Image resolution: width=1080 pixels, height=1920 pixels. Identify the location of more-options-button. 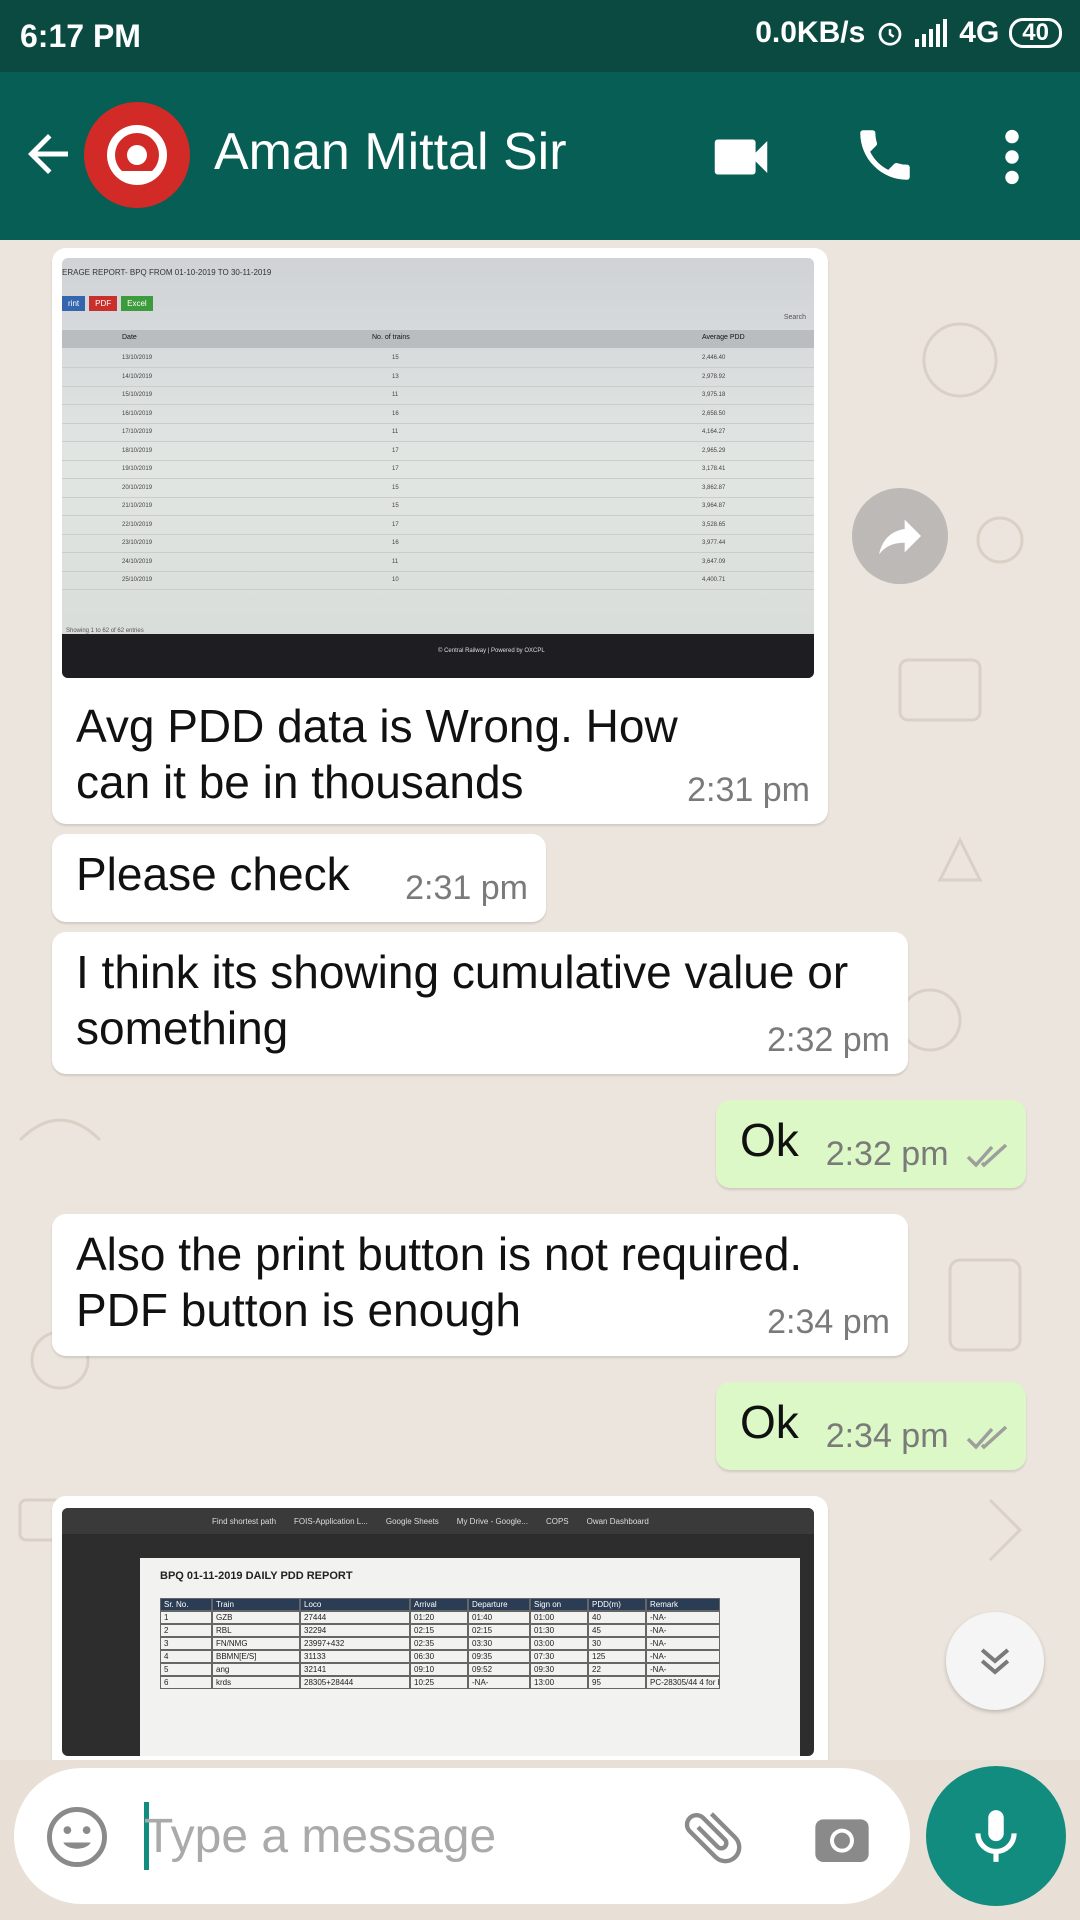
(1012, 157).